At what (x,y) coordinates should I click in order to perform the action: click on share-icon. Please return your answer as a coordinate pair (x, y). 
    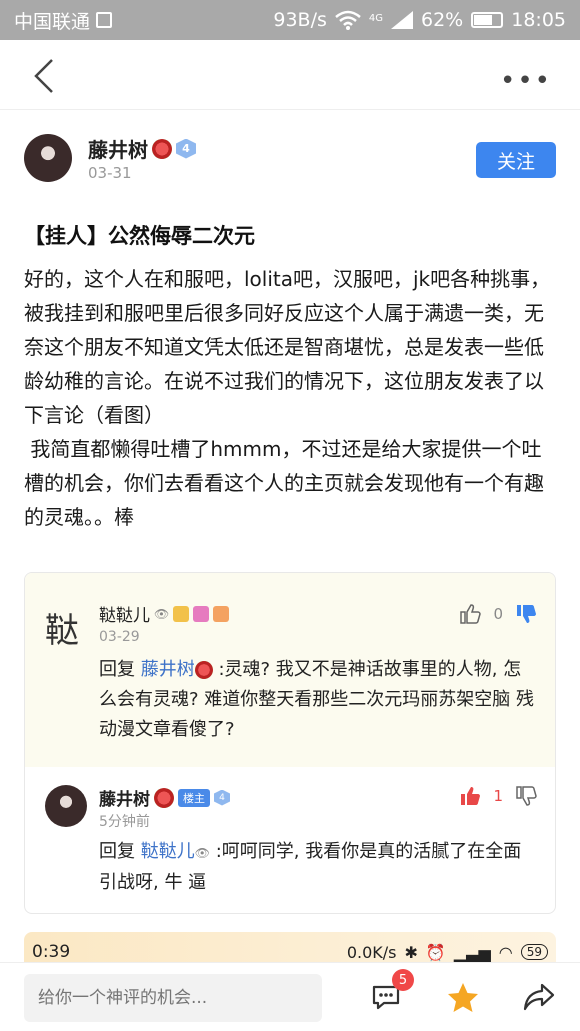
    Looking at the image, I should click on (539, 997).